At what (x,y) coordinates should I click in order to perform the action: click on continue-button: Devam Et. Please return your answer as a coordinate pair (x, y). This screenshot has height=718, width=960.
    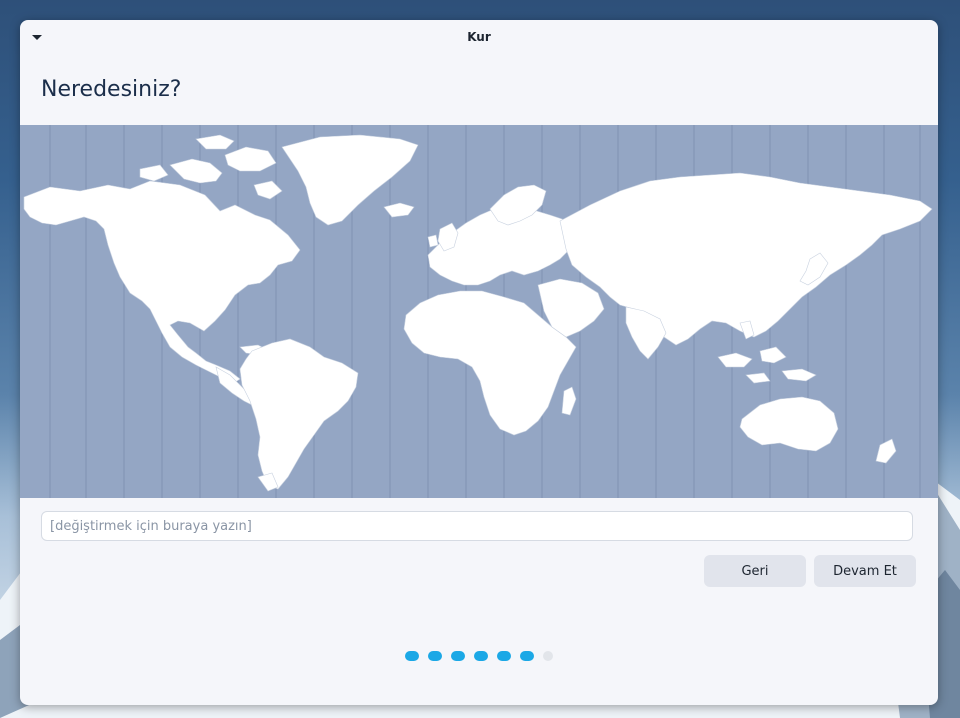
    Looking at the image, I should click on (865, 571).